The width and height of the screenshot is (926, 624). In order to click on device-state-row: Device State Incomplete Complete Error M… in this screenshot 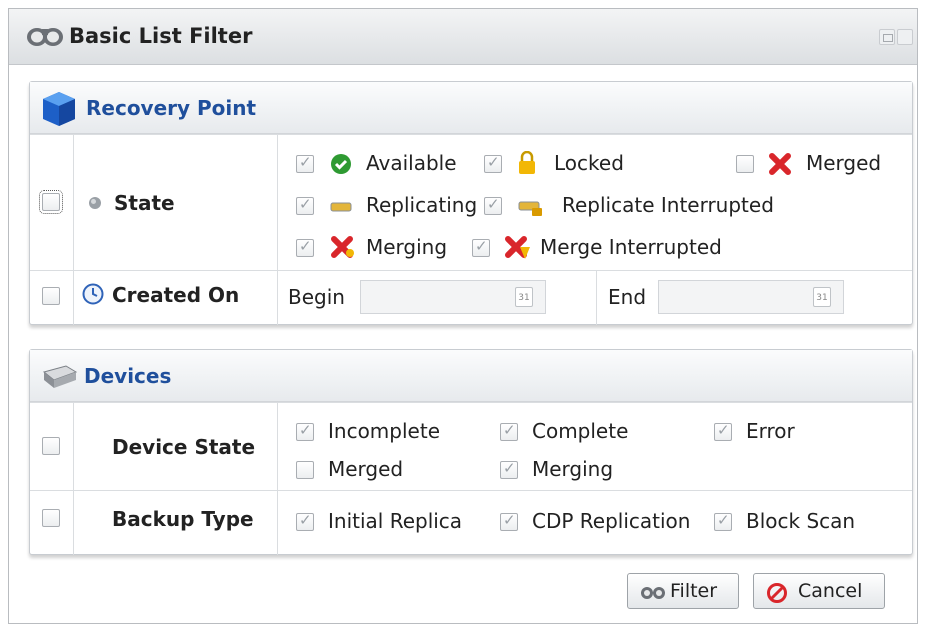, I will do `click(471, 446)`.